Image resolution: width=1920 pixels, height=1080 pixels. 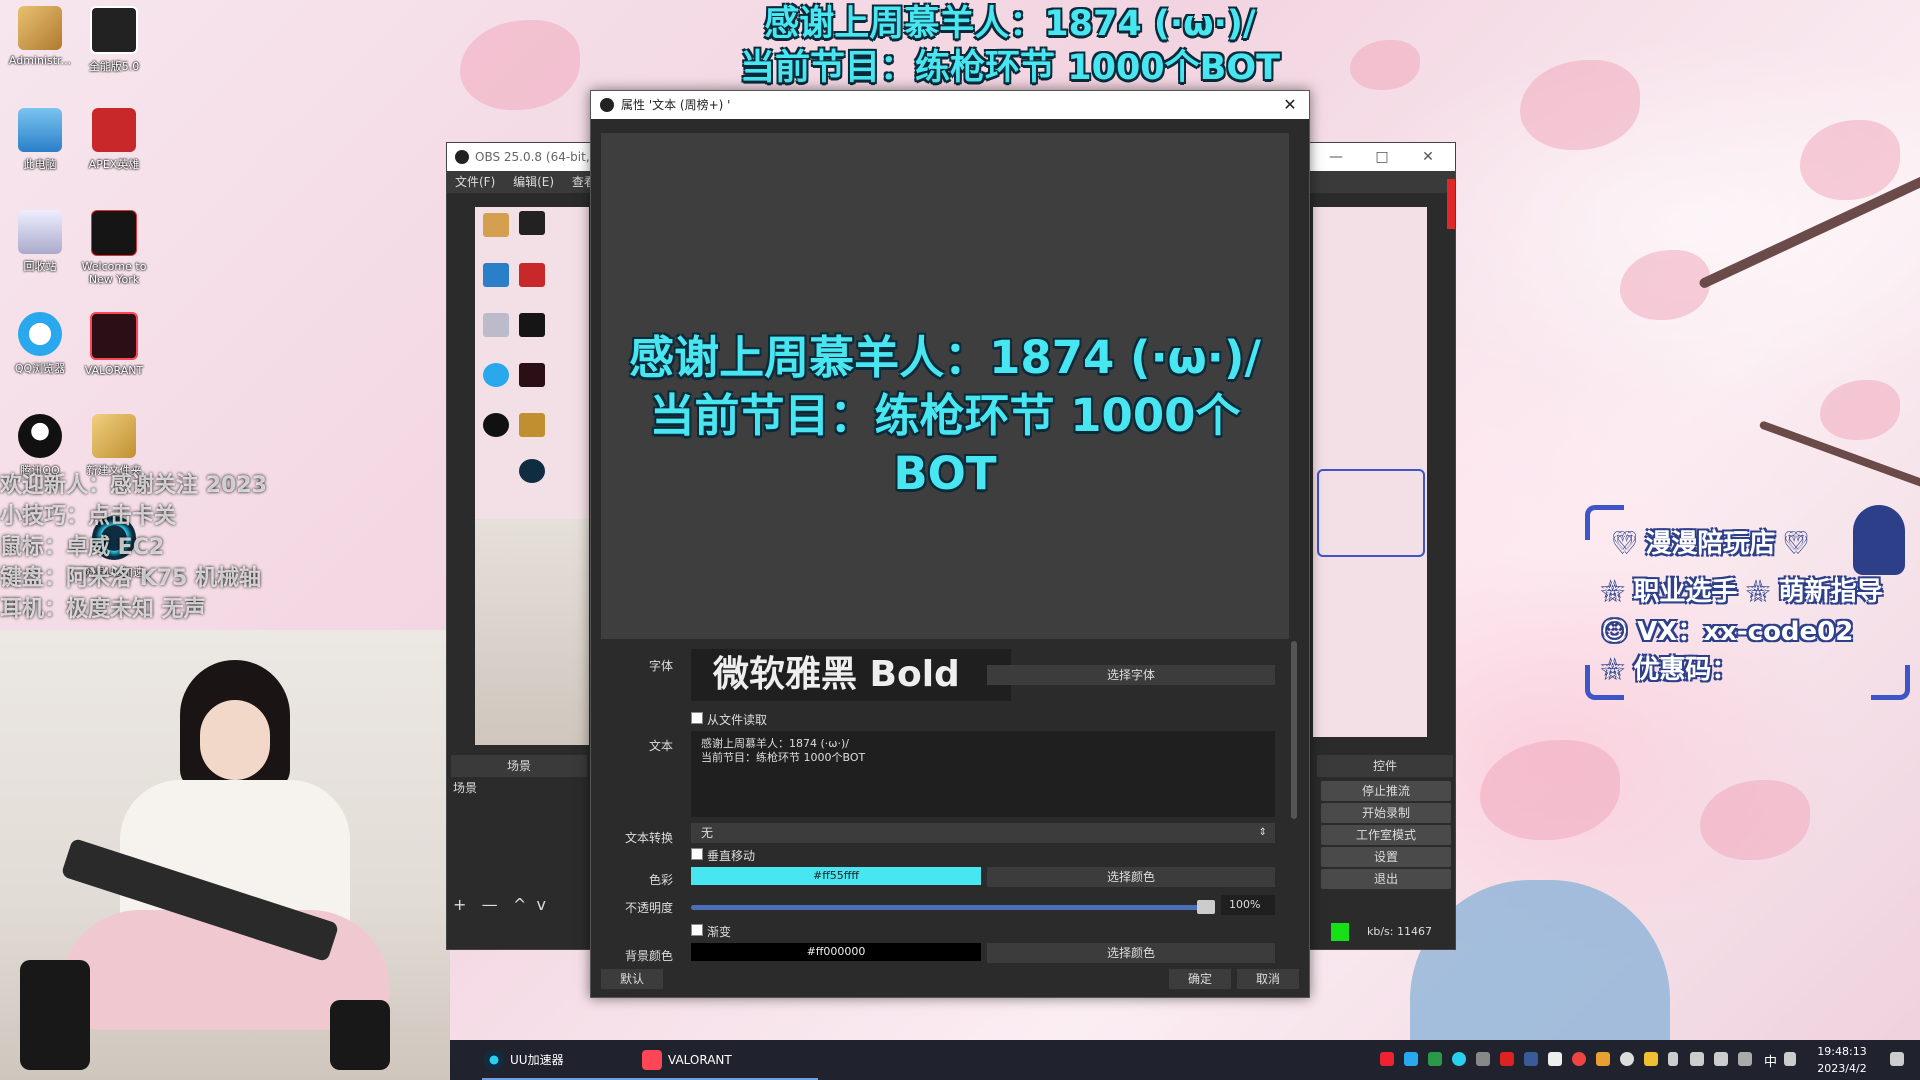 I want to click on stream-overlay-banner: 感谢上周慕羊人：1874 (·ω·)/ 当前节目：练枪环节 1000个BOT, so click(x=1010, y=46).